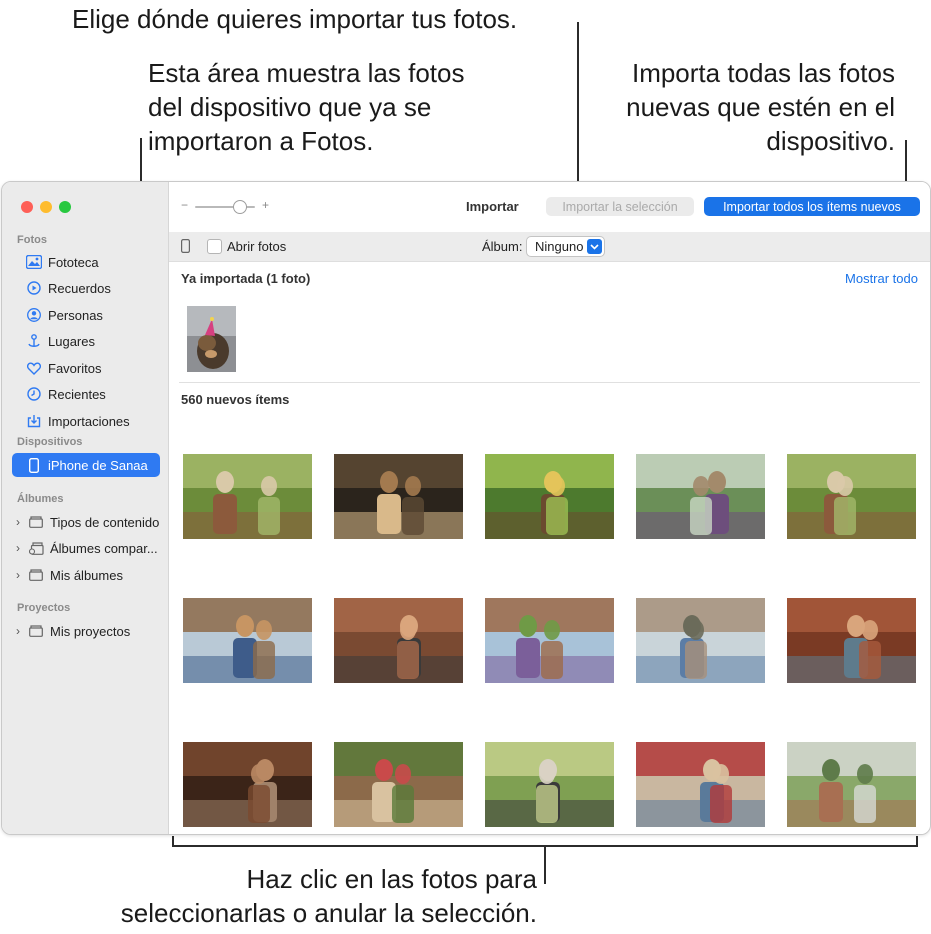 This screenshot has width=931, height=934. Describe the element at coordinates (34, 341) in the screenshot. I see `places-icon` at that location.